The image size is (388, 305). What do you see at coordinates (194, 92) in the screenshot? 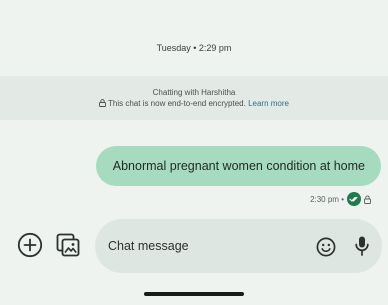
I see `chatting-with-label: Chatting with Harshitha` at bounding box center [194, 92].